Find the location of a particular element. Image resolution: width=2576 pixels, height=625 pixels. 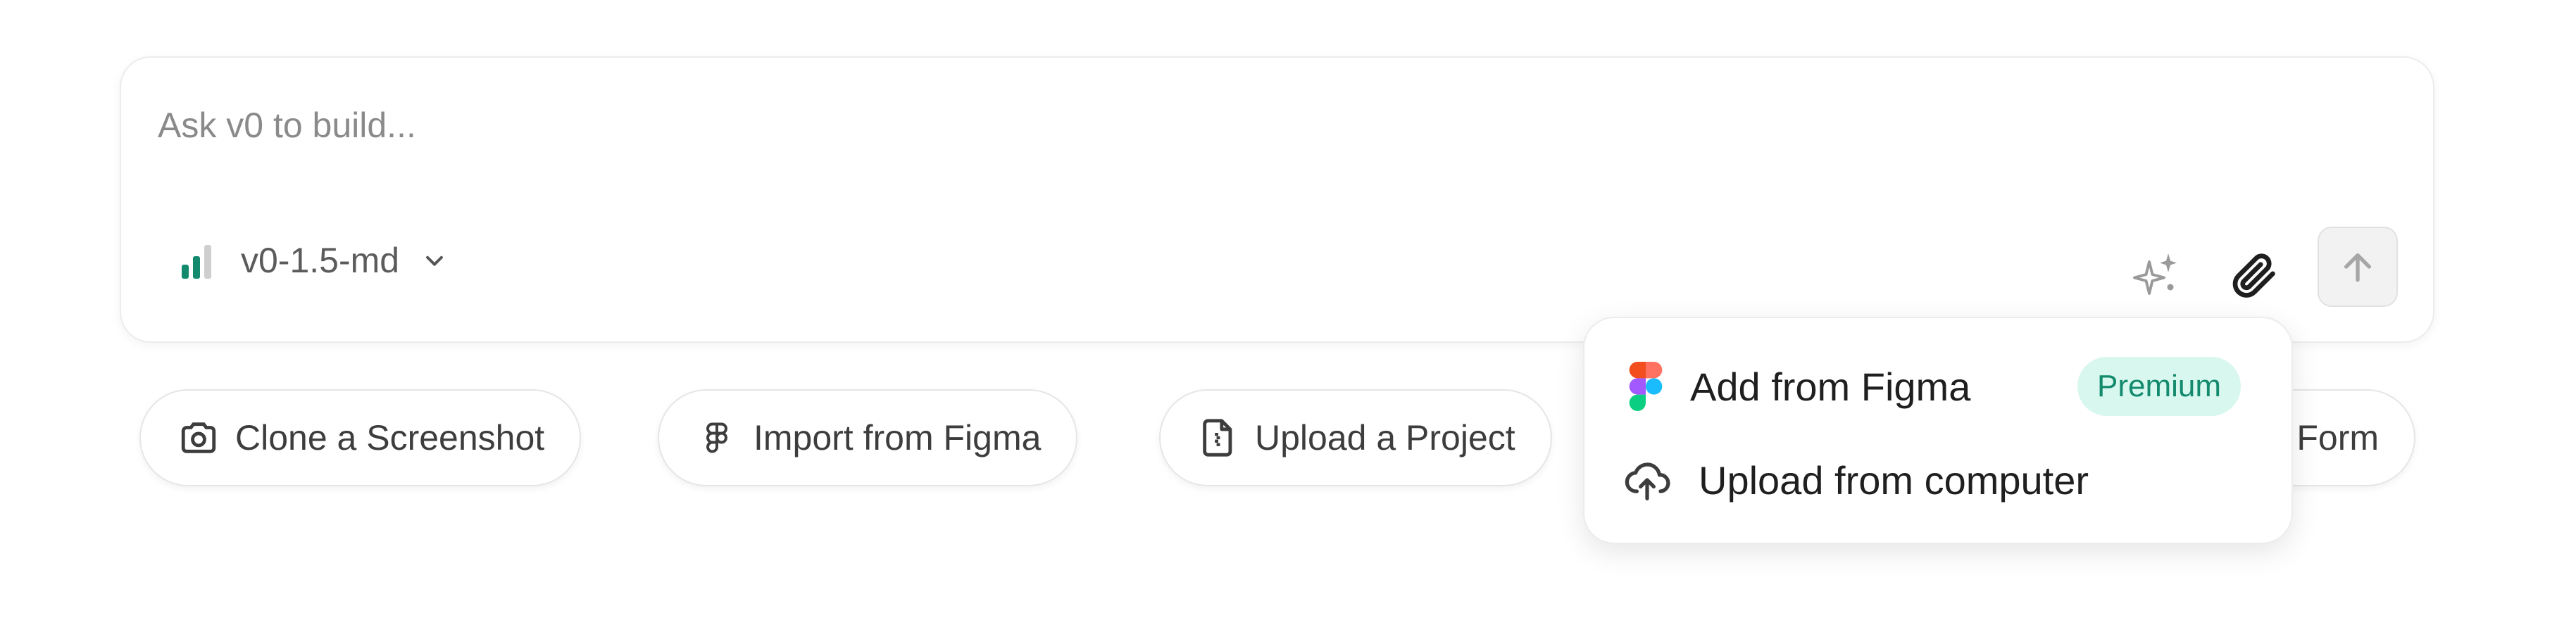

signal-bars-icon is located at coordinates (196, 262).